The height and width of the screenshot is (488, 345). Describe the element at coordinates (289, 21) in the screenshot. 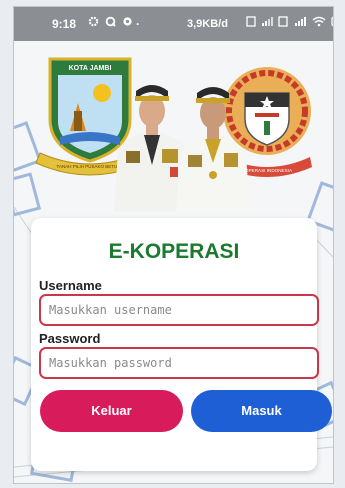

I see `status-icons-right` at that location.